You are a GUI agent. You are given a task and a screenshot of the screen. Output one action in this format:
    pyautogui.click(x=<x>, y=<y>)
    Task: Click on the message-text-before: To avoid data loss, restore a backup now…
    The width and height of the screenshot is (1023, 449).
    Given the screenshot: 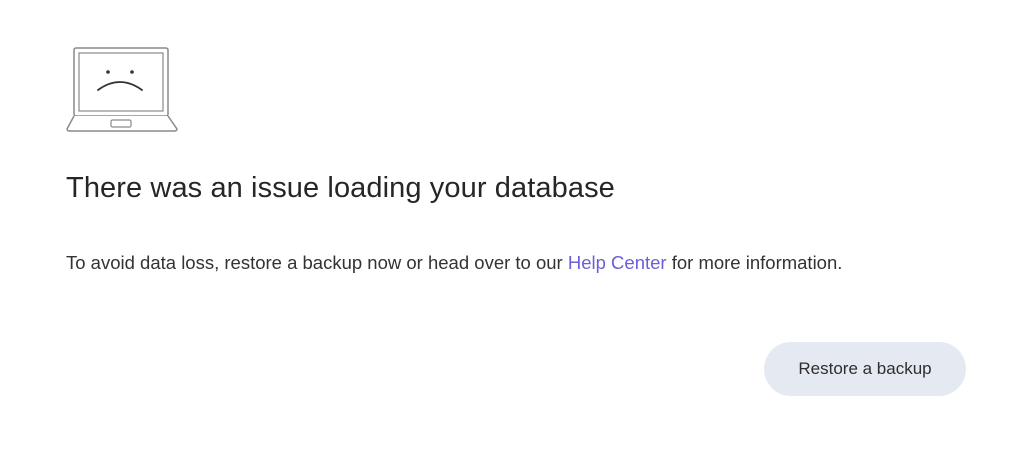 What is the action you would take?
    pyautogui.click(x=317, y=262)
    